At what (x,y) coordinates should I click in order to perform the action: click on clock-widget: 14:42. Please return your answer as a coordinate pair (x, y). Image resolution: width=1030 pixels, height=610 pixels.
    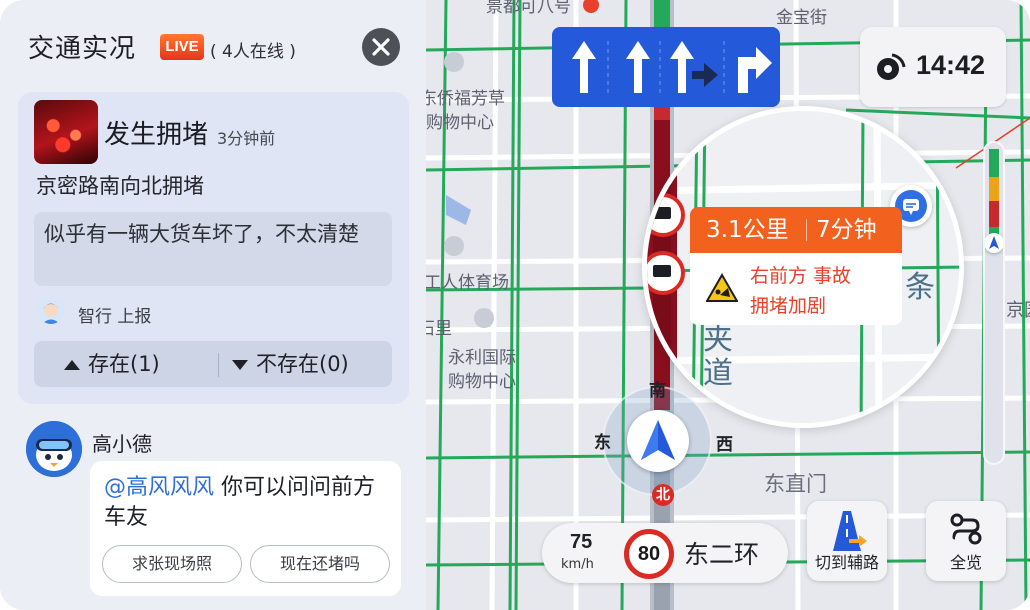
    Looking at the image, I should click on (933, 67).